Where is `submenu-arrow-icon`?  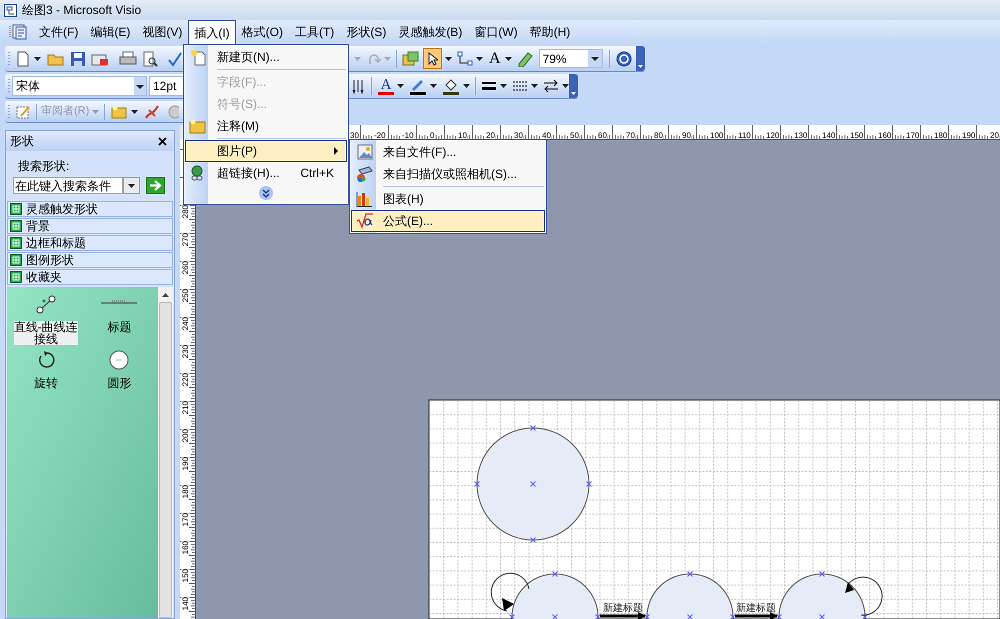
submenu-arrow-icon is located at coordinates (336, 151).